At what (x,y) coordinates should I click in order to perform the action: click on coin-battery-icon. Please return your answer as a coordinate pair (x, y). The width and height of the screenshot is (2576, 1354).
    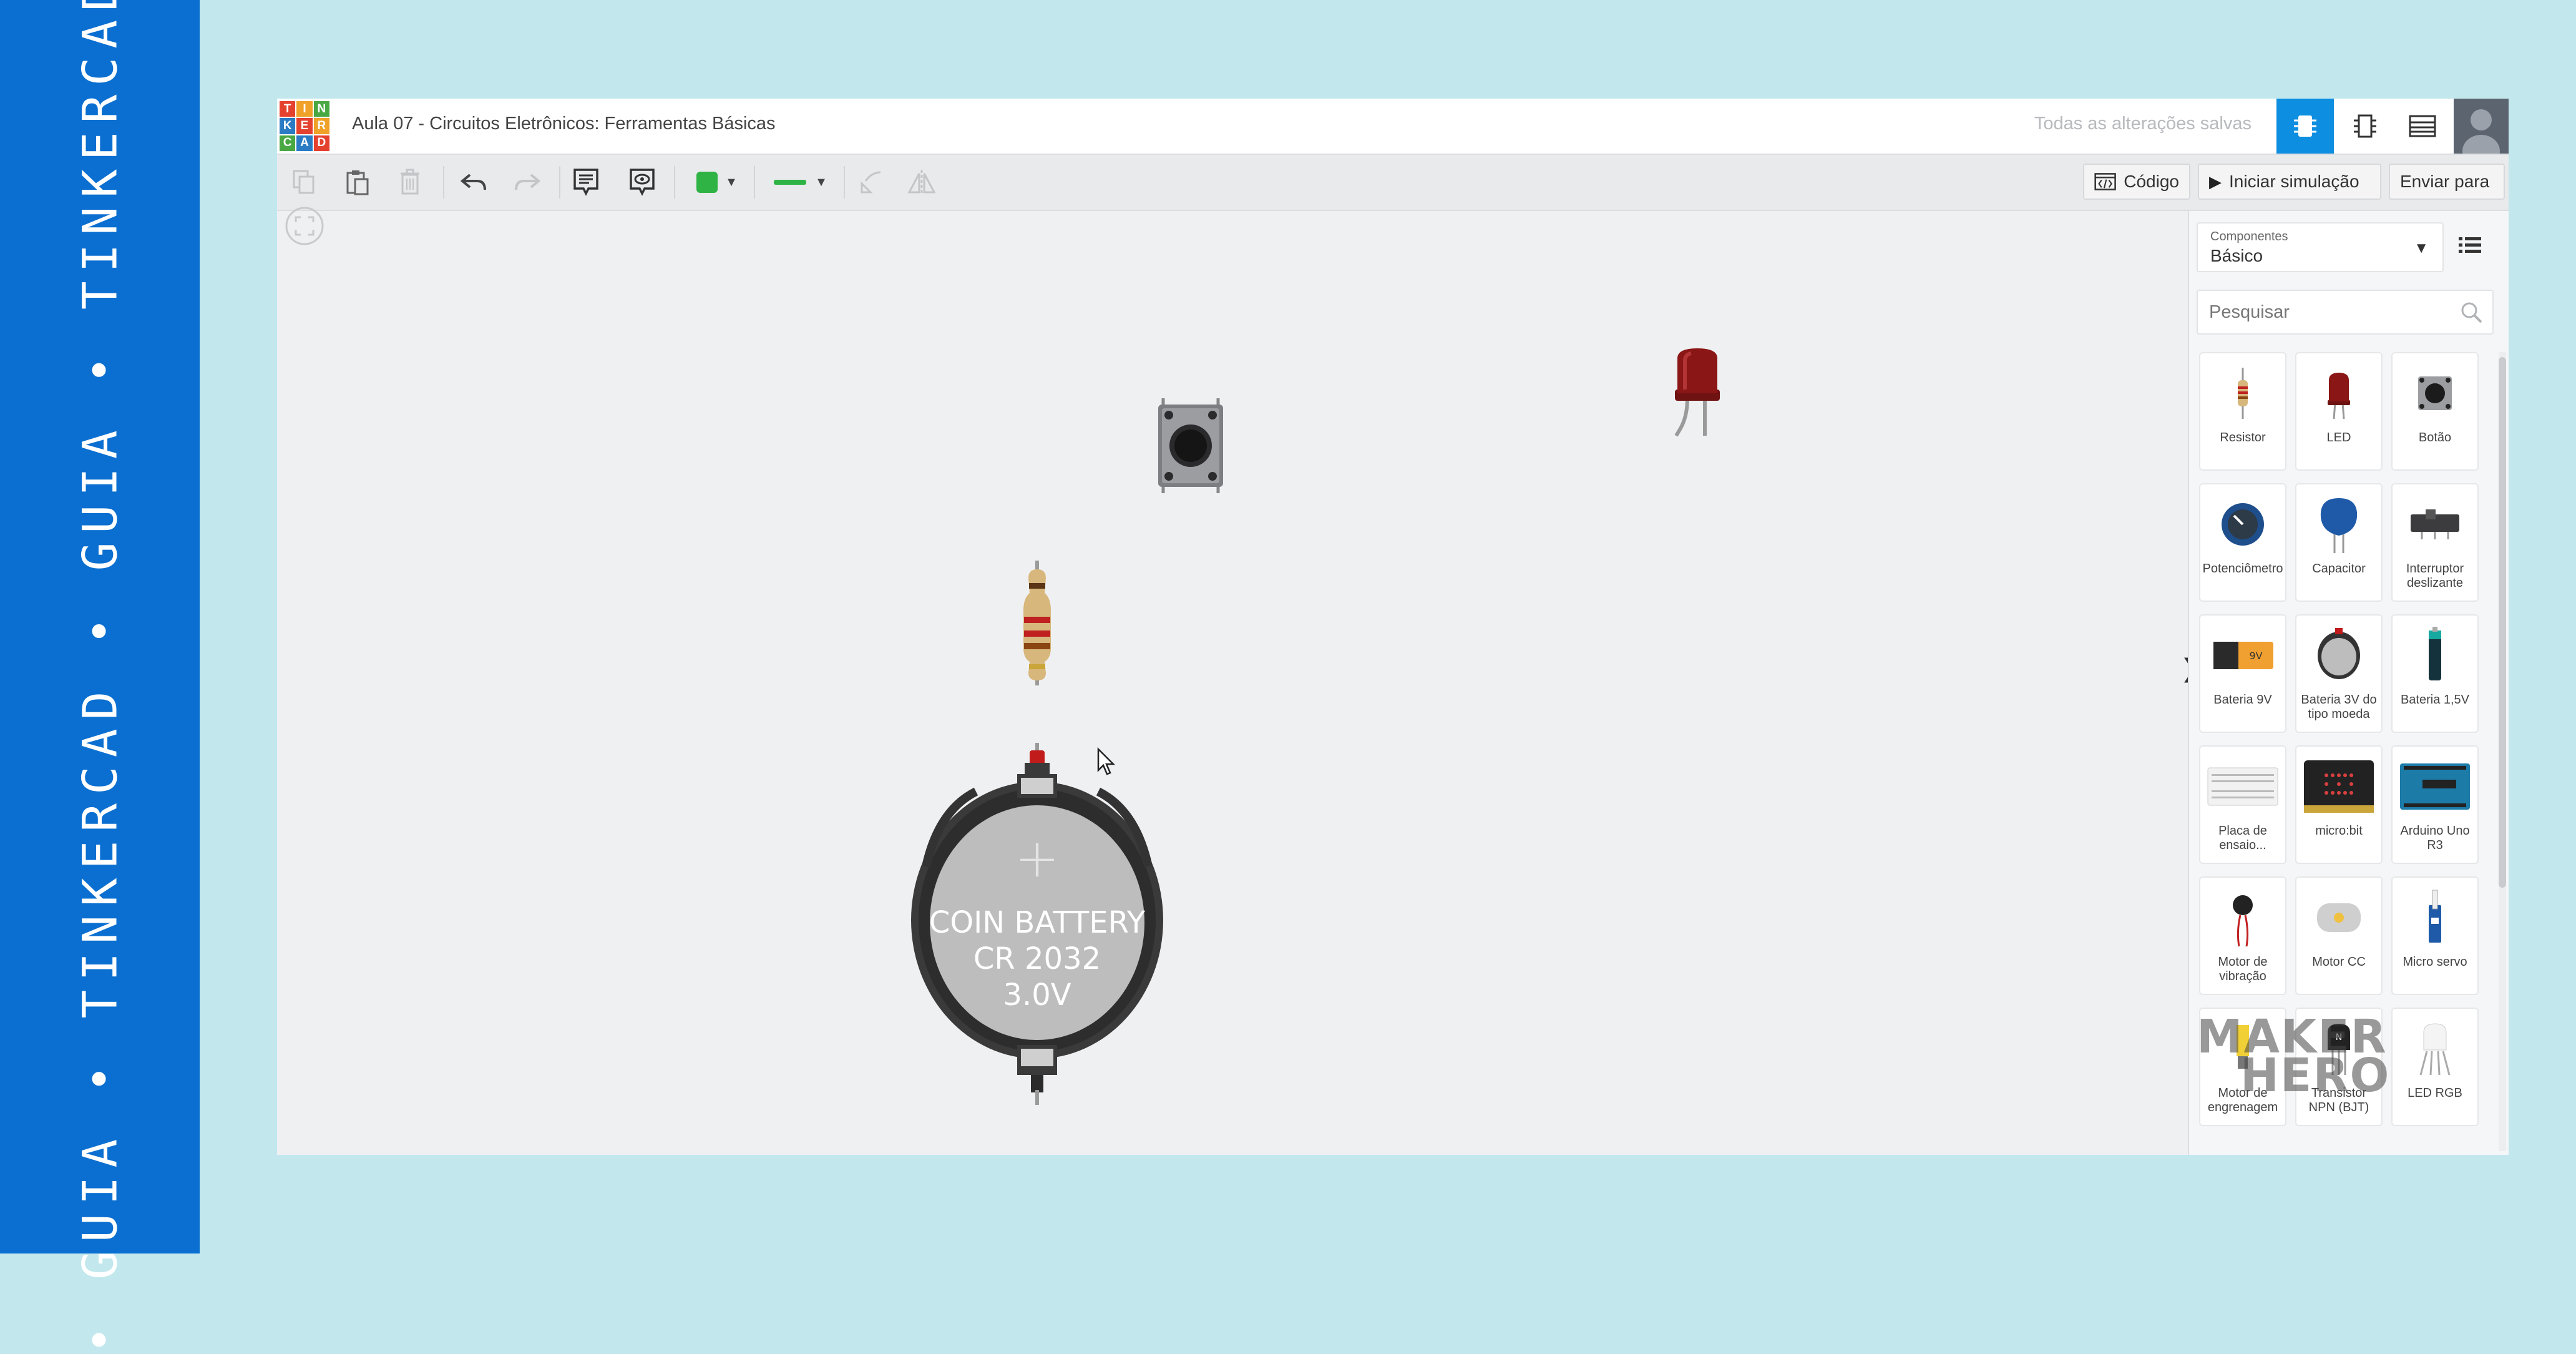
    Looking at the image, I should click on (2338, 655).